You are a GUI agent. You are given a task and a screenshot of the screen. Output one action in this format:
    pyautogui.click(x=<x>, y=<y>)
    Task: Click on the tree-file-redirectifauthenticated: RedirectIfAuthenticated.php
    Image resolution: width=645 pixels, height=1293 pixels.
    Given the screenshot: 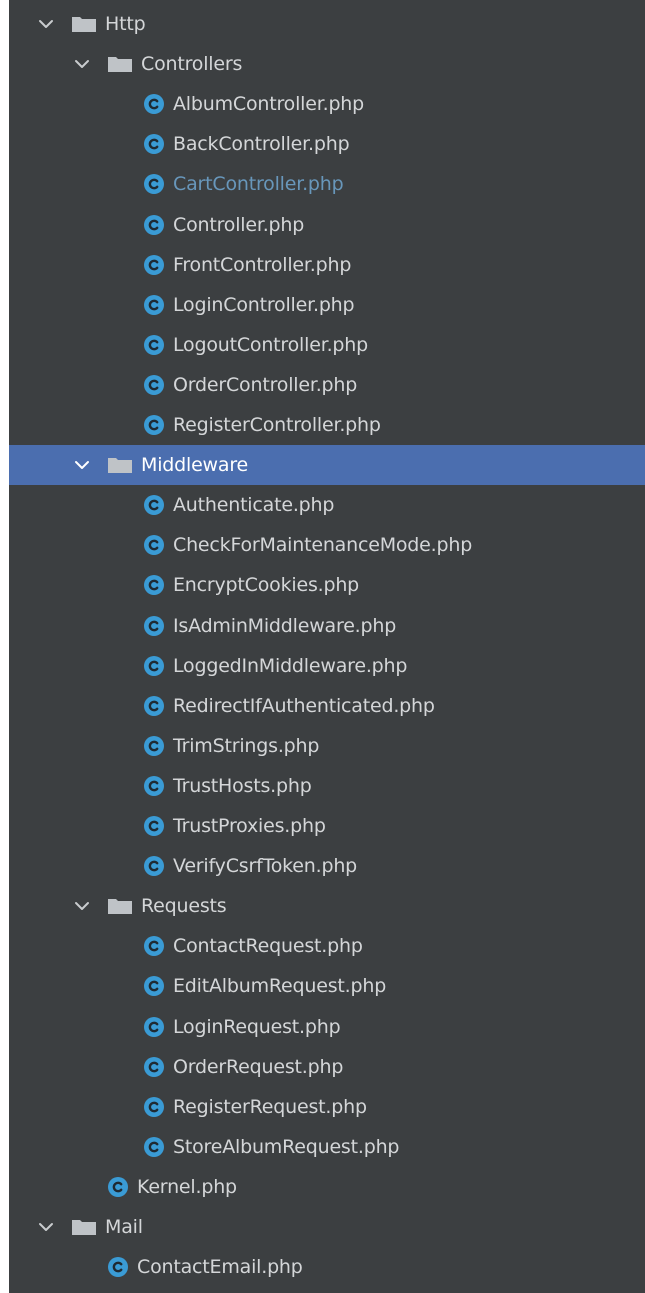 What is the action you would take?
    pyautogui.click(x=327, y=706)
    